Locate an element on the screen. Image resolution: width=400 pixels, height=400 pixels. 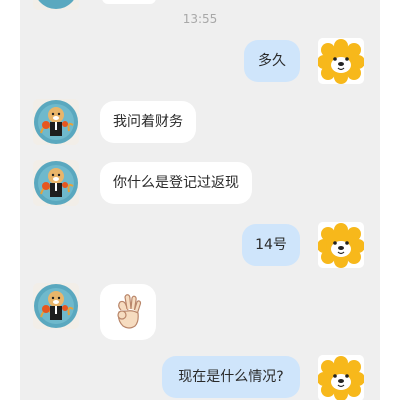
message-bubble-received: 你什么是登记过返现 is located at coordinates (176, 183).